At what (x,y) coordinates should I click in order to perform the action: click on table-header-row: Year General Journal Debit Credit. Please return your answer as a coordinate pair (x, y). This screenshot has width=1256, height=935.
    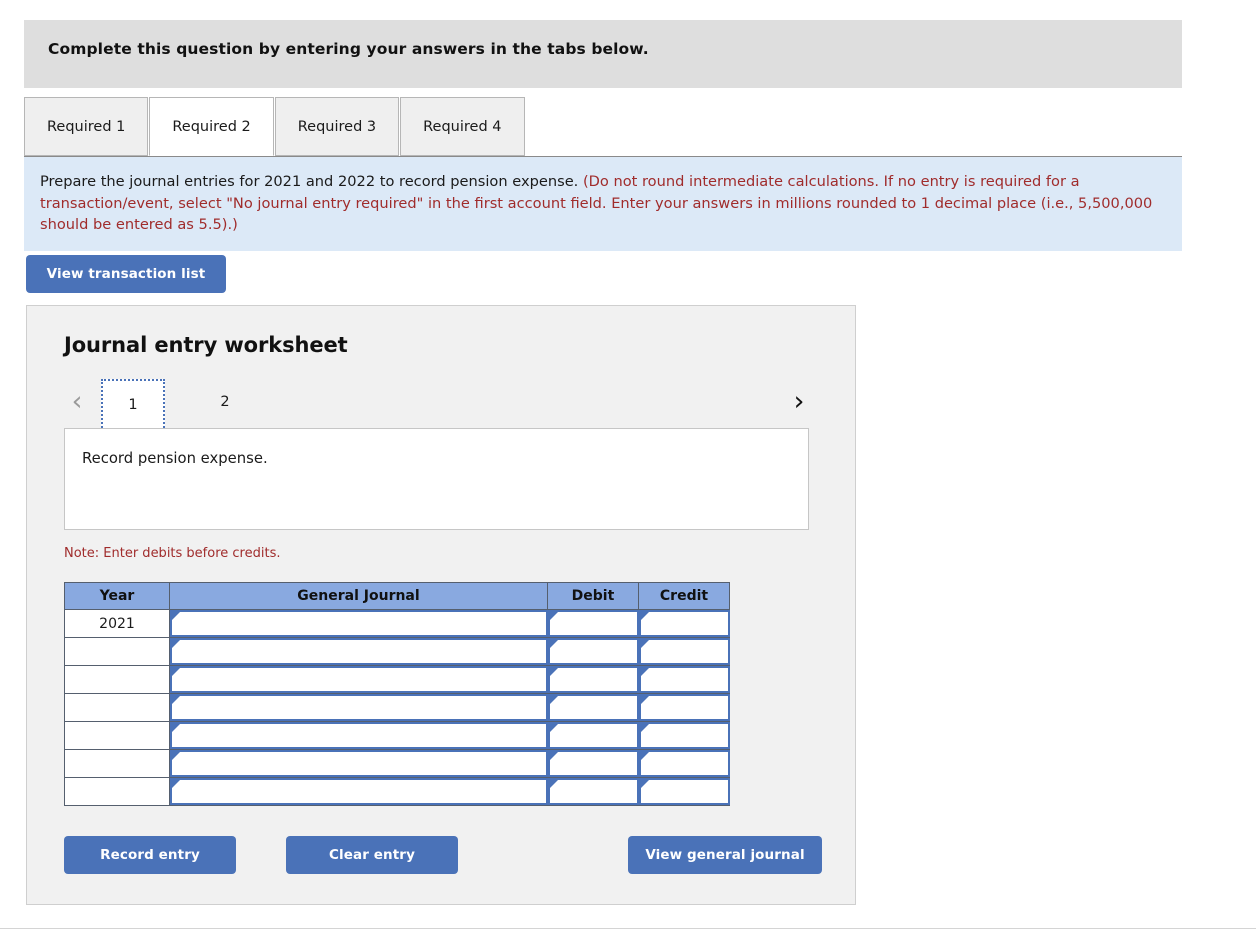
    Looking at the image, I should click on (397, 596).